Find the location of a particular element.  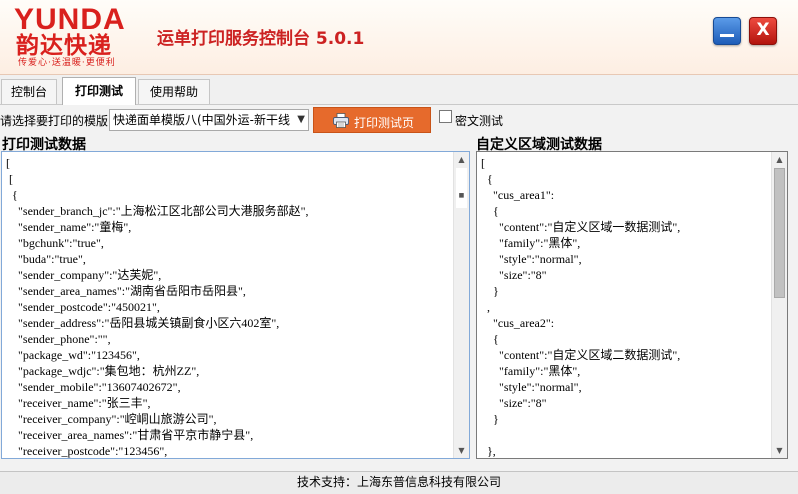

scroll-thumb is located at coordinates (779, 233).